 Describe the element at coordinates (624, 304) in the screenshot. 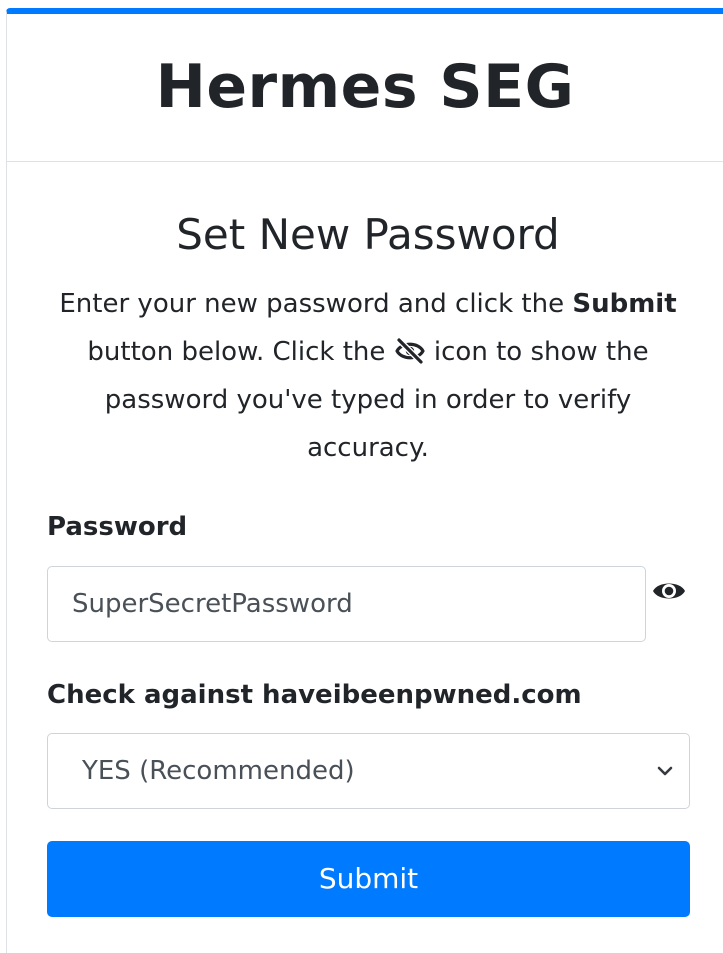

I see `instructions-bold: Submit` at that location.